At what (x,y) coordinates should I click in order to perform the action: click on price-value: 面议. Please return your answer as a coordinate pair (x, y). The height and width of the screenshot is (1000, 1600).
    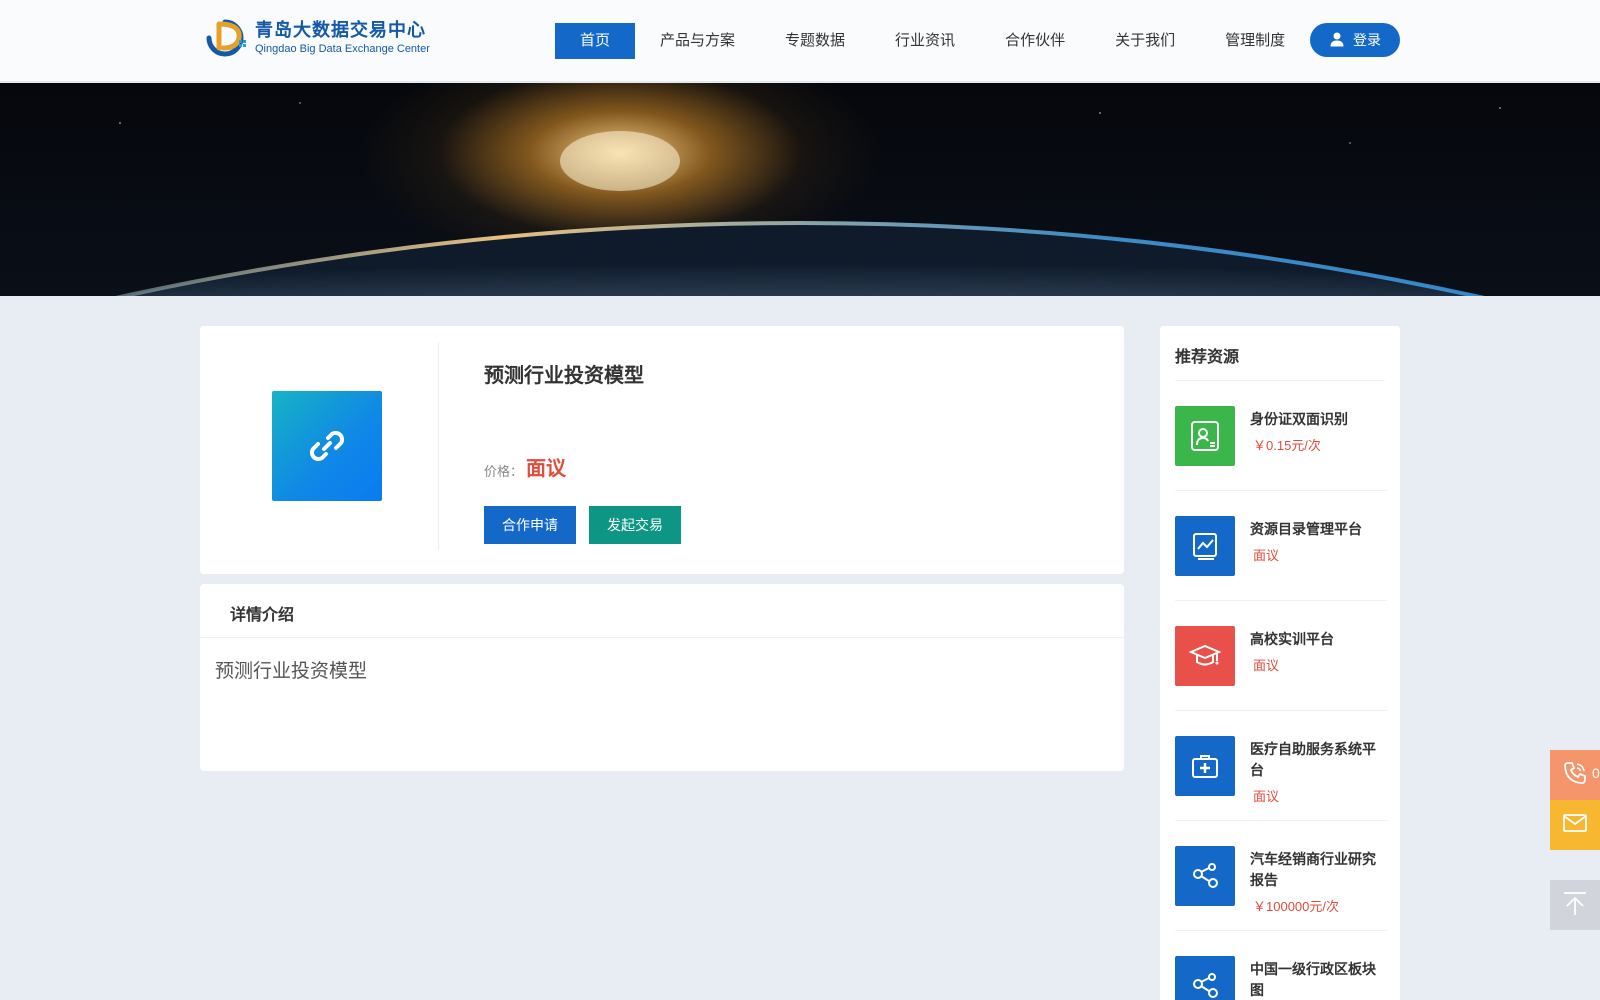
    Looking at the image, I should click on (546, 469).